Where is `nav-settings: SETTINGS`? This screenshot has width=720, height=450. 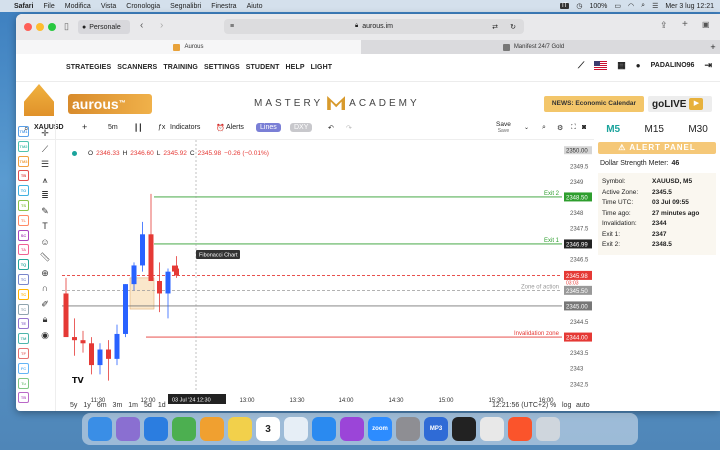 nav-settings: SETTINGS is located at coordinates (222, 67).